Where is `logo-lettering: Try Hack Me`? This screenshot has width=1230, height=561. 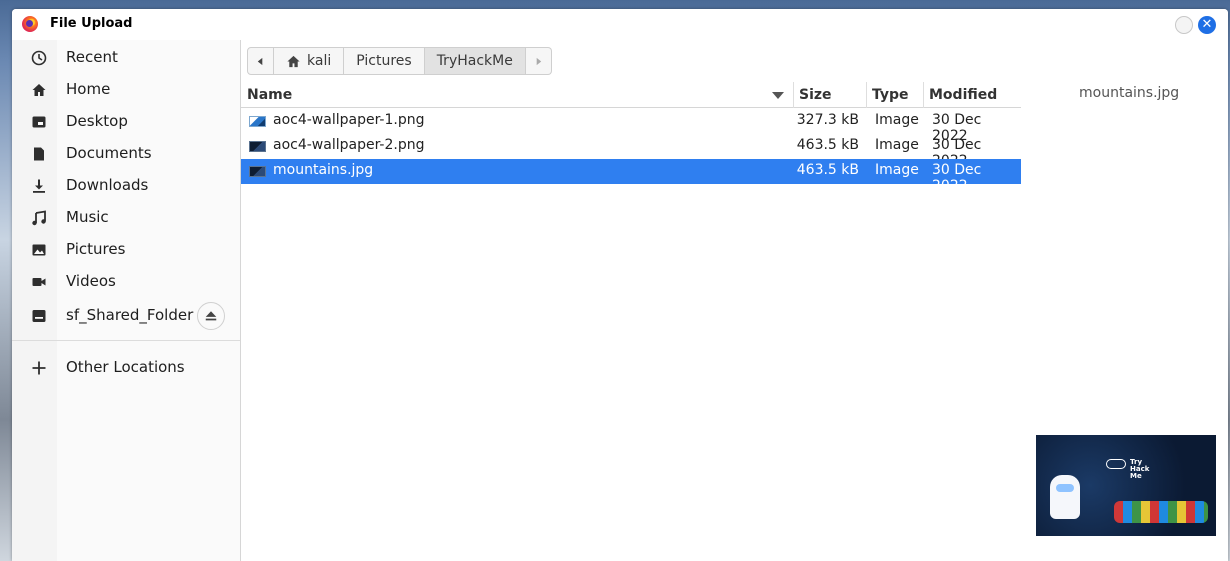 logo-lettering: Try Hack Me is located at coordinates (1140, 469).